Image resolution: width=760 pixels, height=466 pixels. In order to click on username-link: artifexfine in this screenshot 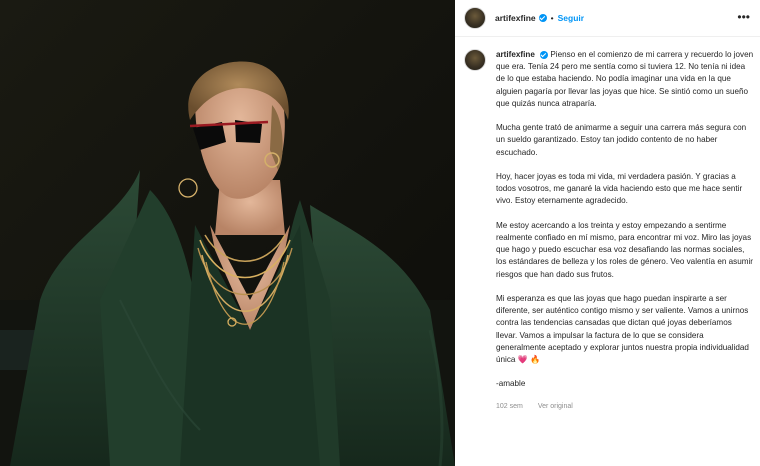, I will do `click(515, 18)`.